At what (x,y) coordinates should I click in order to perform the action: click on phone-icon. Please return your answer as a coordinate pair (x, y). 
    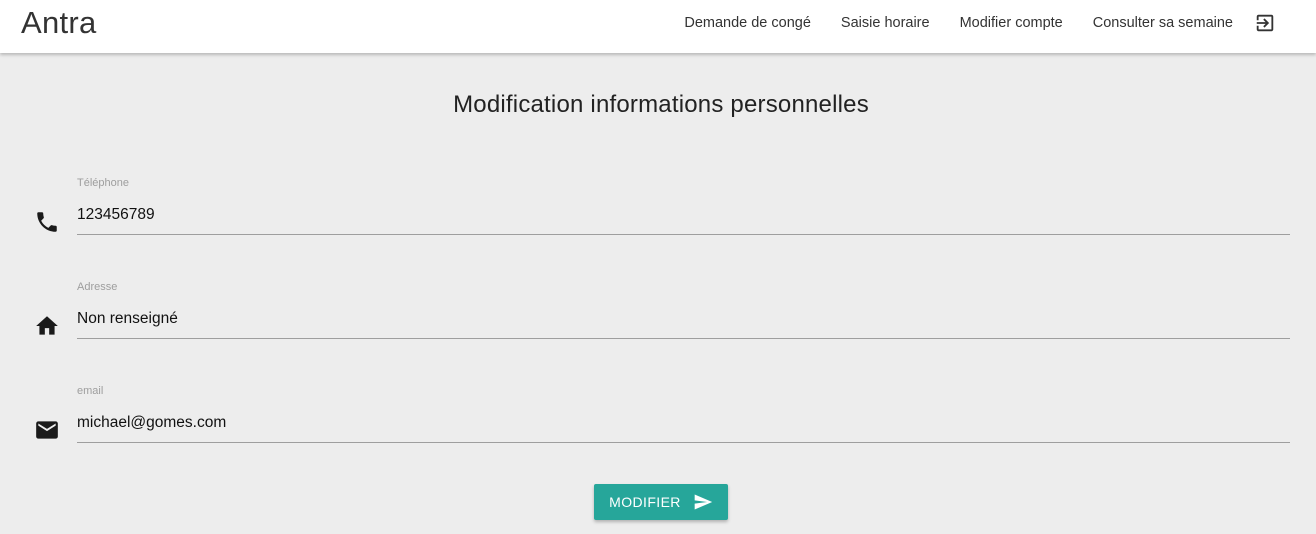
    Looking at the image, I should click on (47, 222).